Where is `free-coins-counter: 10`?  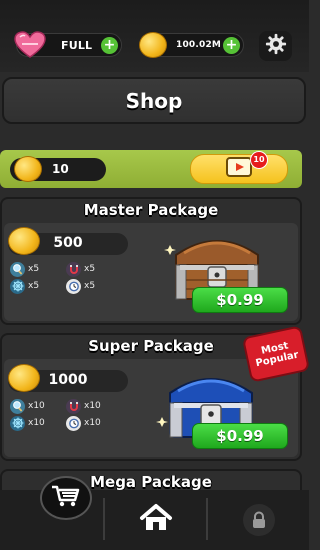 free-coins-counter: 10 is located at coordinates (58, 169).